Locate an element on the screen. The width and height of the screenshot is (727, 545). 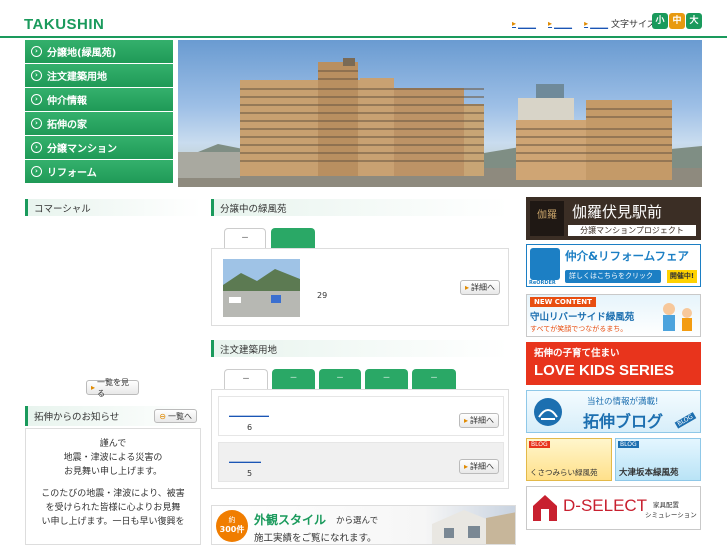
reorder-fair-banner: ReORDER 仲介&リフォームフェア 詳しくはこちらをクリック 開催中! is located at coordinates (613, 265).